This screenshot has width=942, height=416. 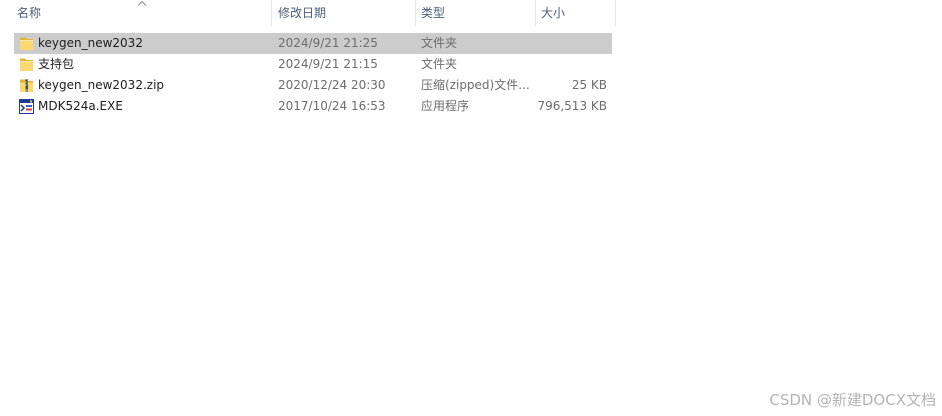 What do you see at coordinates (101, 85) in the screenshot?
I see `file-name: keygen_new2032.zip` at bounding box center [101, 85].